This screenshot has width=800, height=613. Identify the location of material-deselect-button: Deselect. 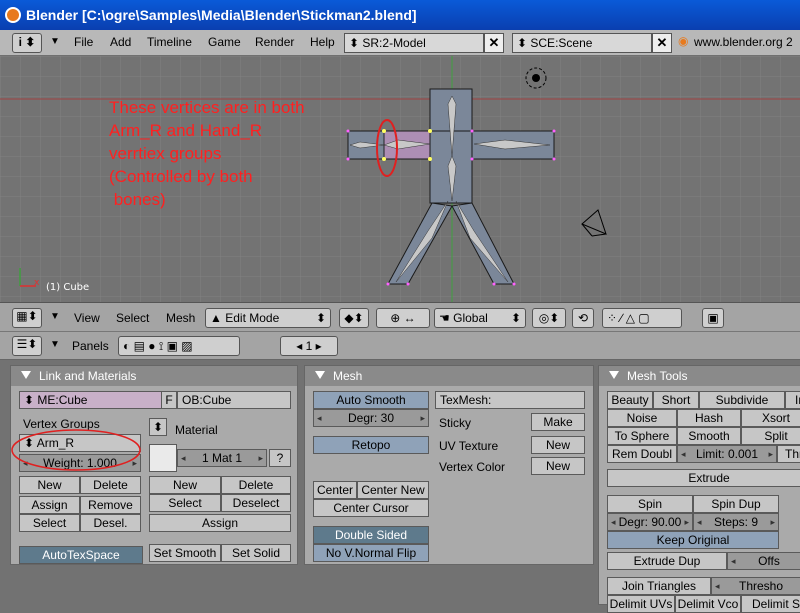
(256, 503).